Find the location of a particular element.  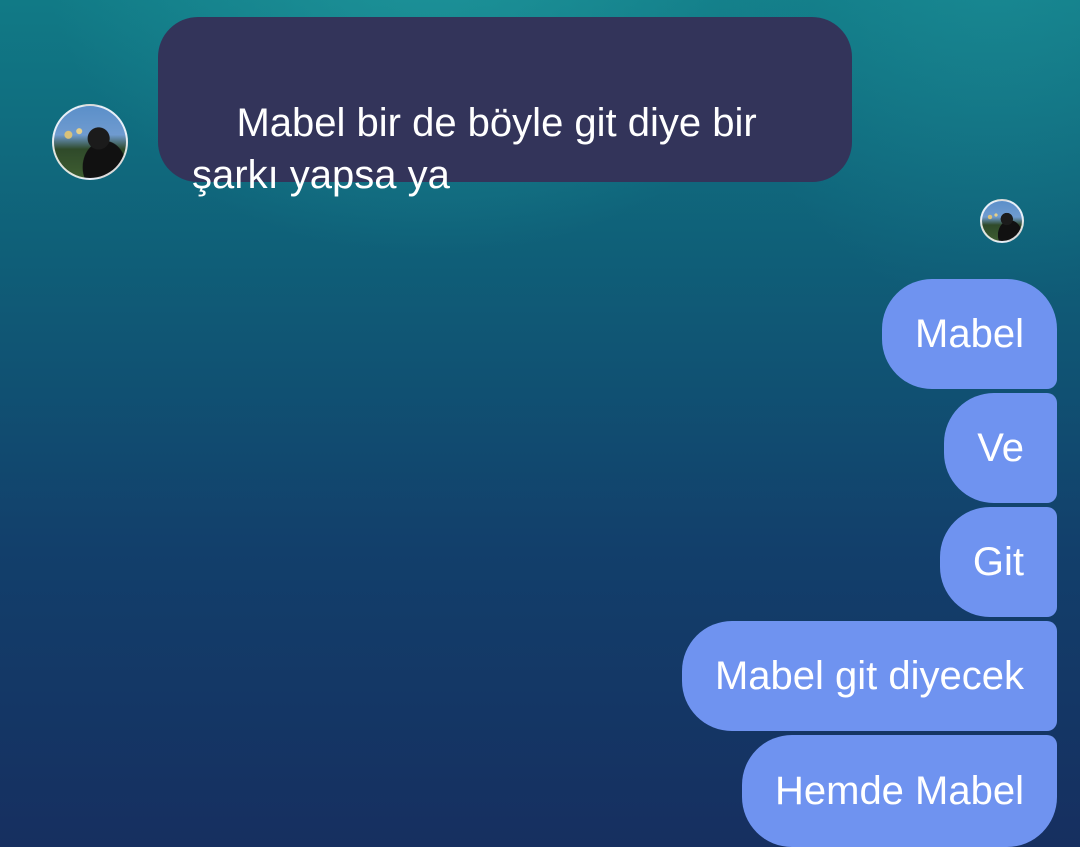

outgoing-message-bubble: Git is located at coordinates (998, 562).